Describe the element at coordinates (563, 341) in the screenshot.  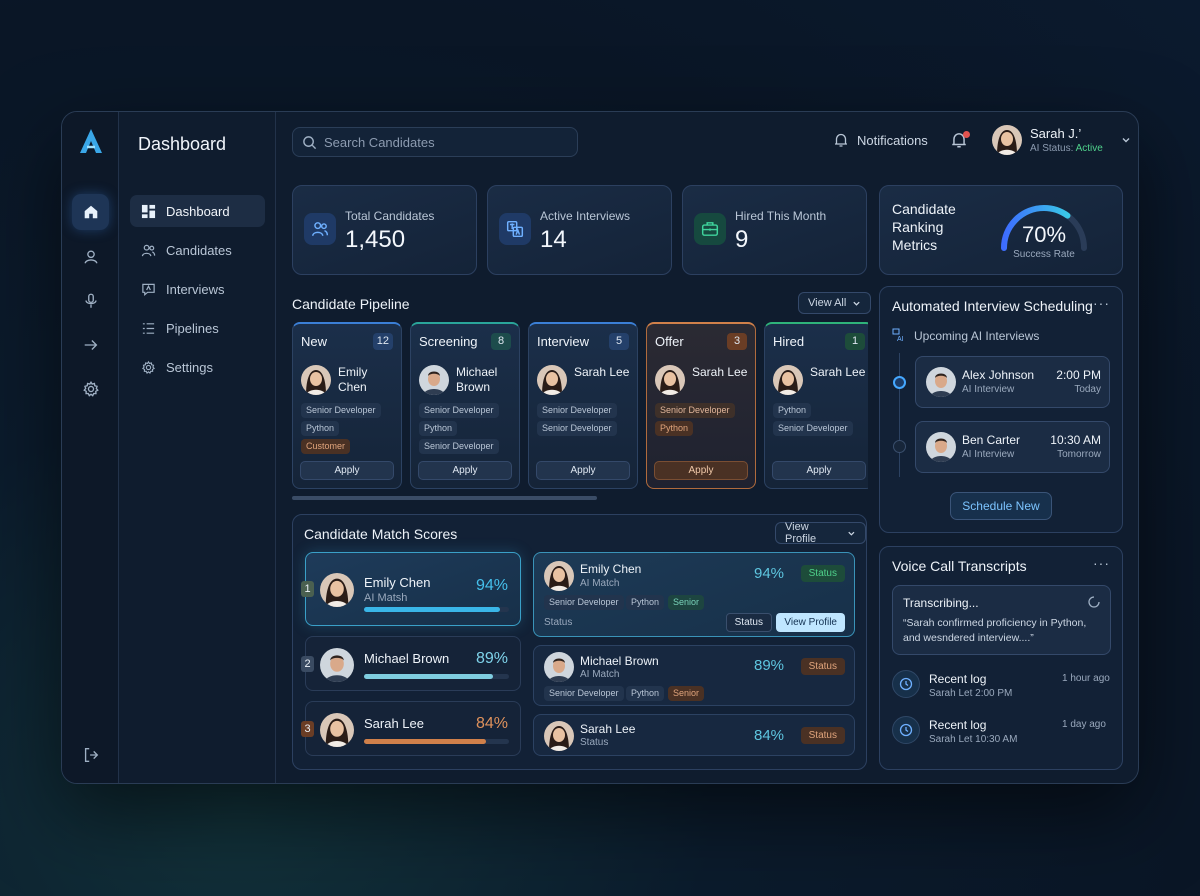
I see `column-name: Interview` at that location.